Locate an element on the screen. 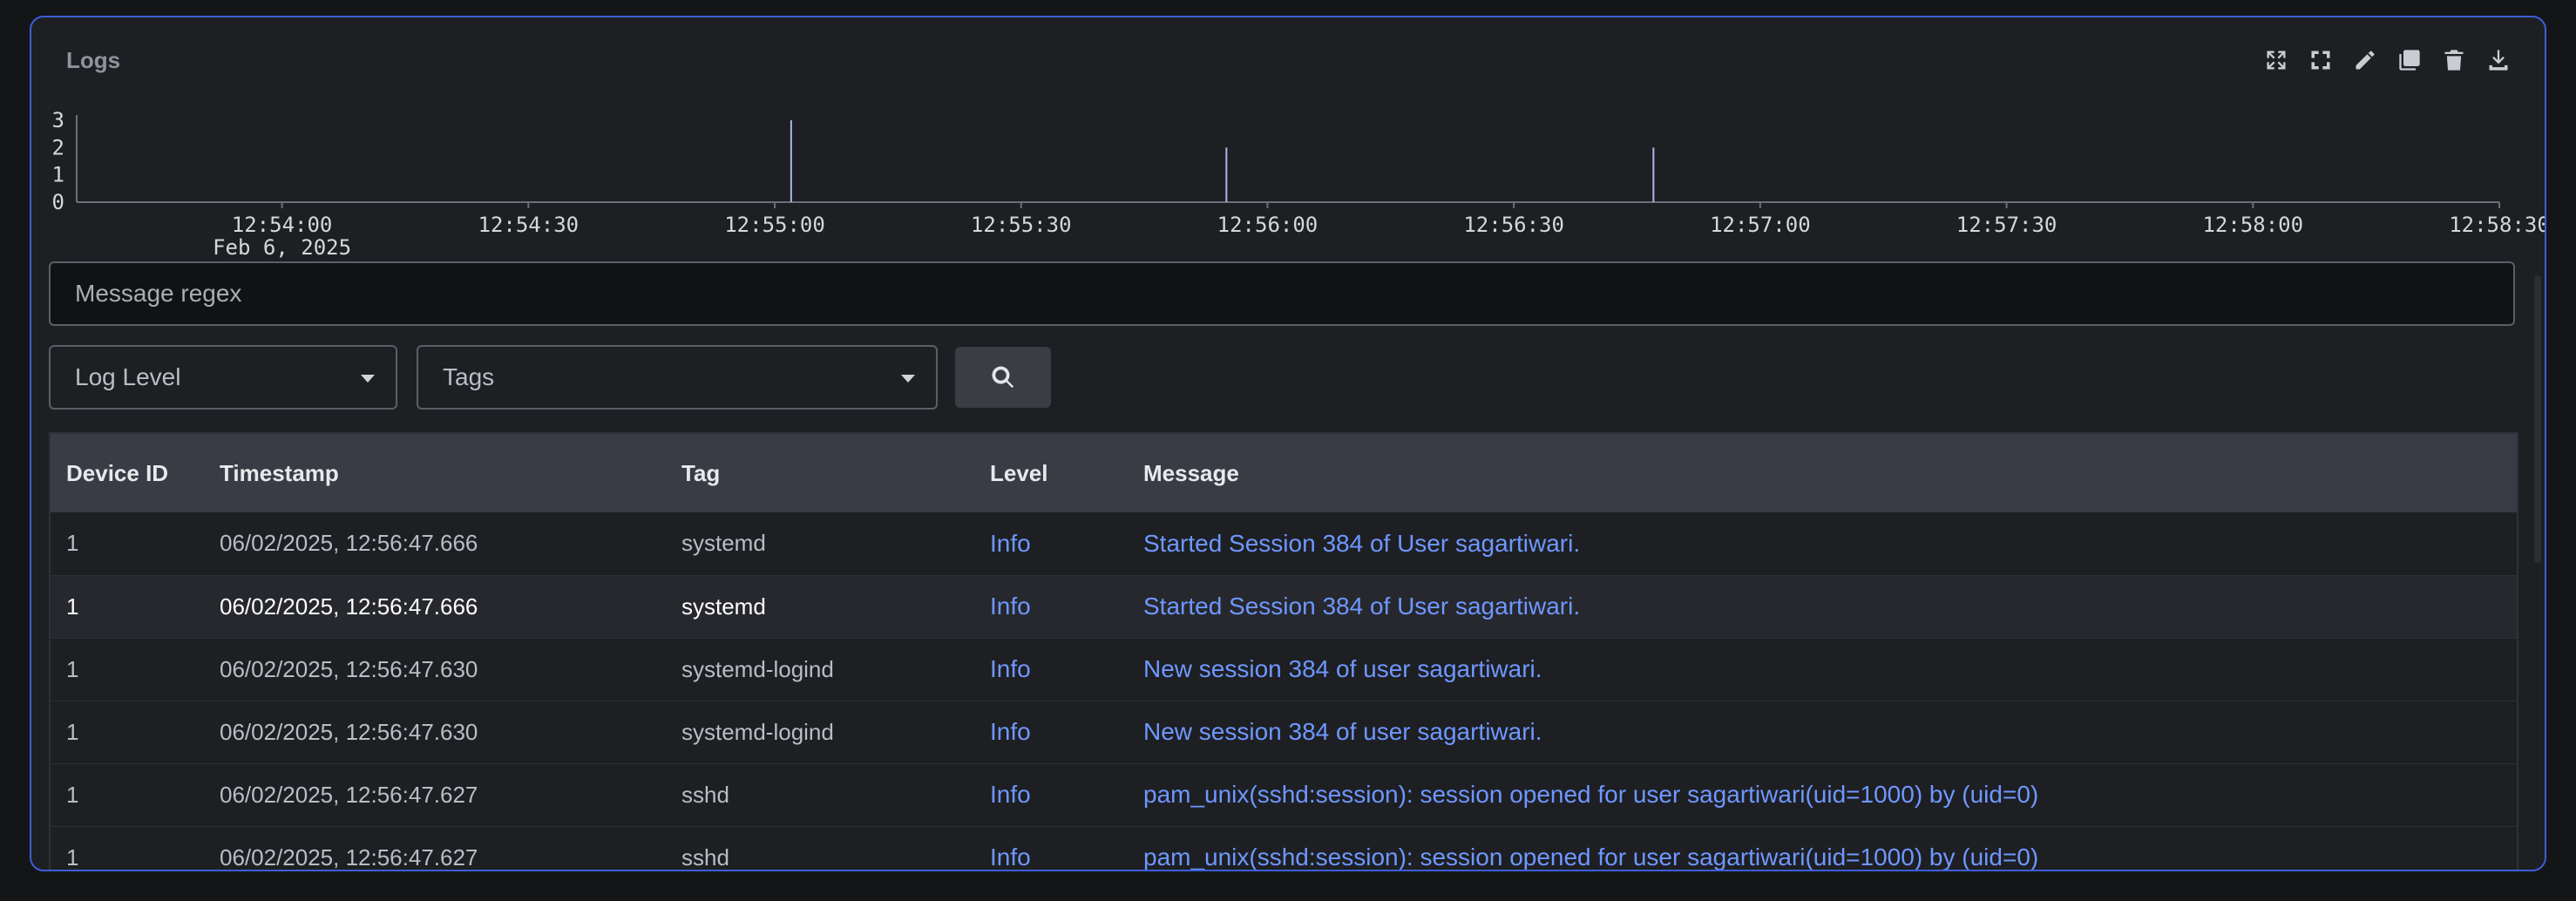 The image size is (2576, 901). x-tick-label: 12:58:30 is located at coordinates (2497, 225).